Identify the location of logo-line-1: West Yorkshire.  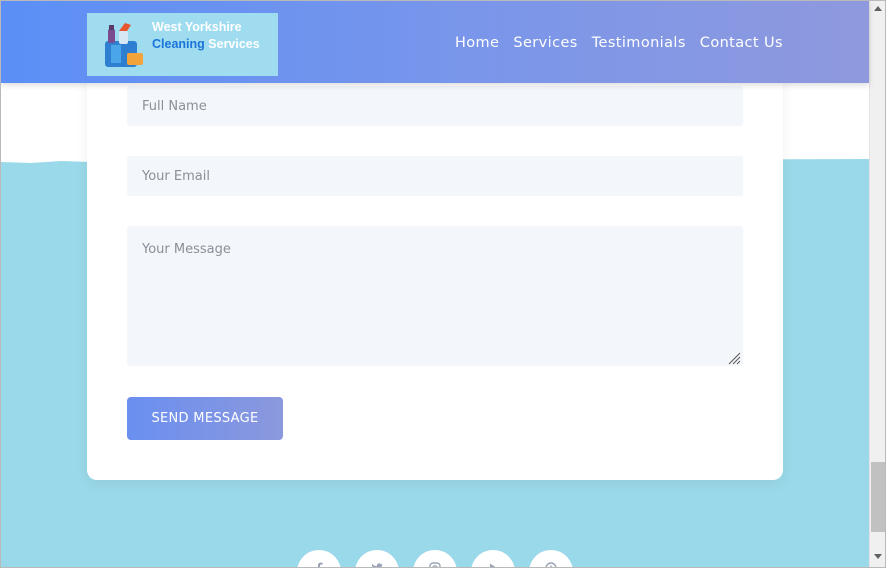
(197, 27).